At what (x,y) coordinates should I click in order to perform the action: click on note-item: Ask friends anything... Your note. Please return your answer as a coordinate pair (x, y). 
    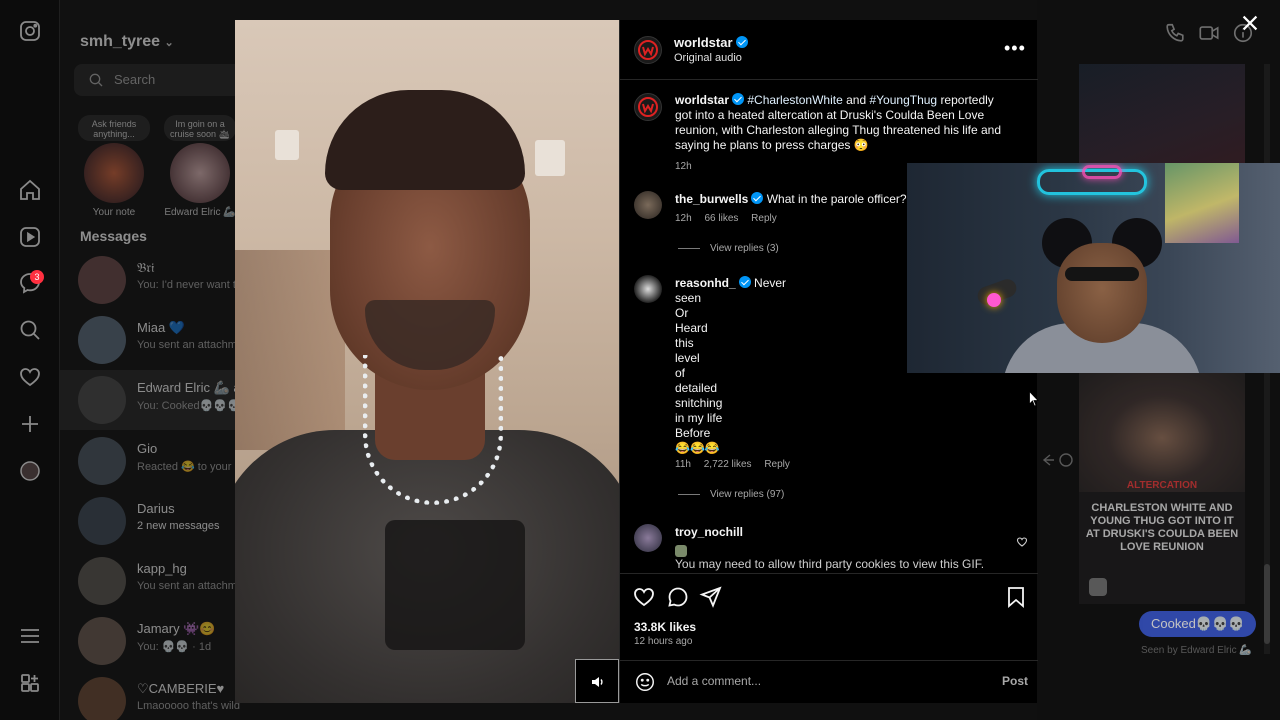
    Looking at the image, I should click on (114, 166).